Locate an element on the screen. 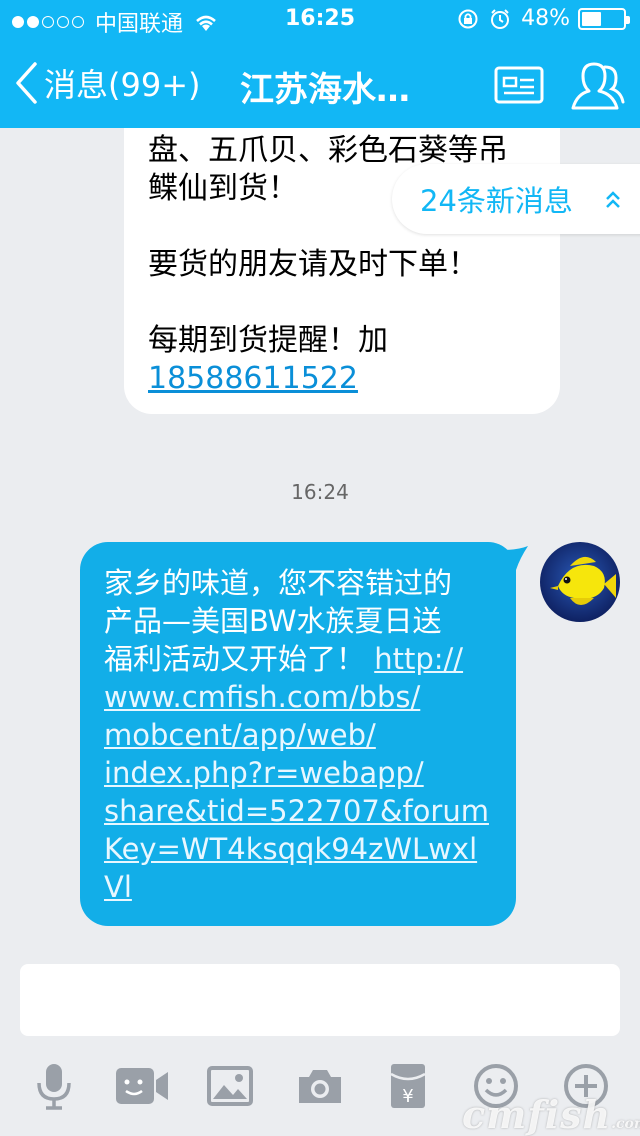 The height and width of the screenshot is (1136, 640). video-button is located at coordinates (142, 1086).